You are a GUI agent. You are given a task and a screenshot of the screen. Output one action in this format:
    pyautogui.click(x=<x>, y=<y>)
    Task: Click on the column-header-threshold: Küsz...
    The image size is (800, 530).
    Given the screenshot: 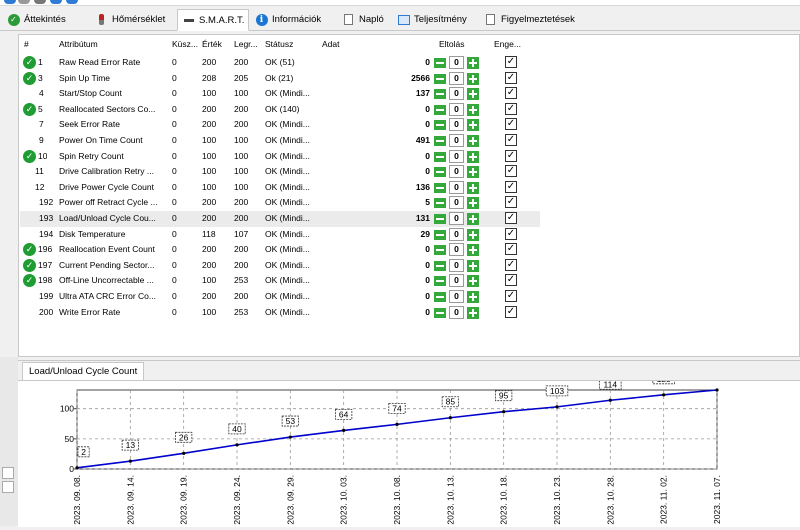 What is the action you would take?
    pyautogui.click(x=185, y=44)
    